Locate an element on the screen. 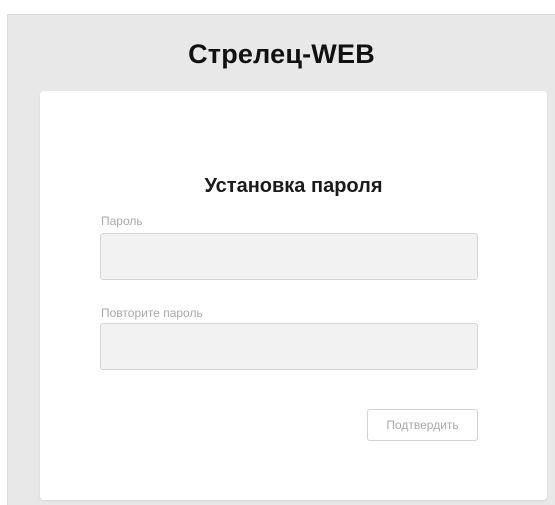  app-title: Стрелец-WEB is located at coordinates (281, 54).